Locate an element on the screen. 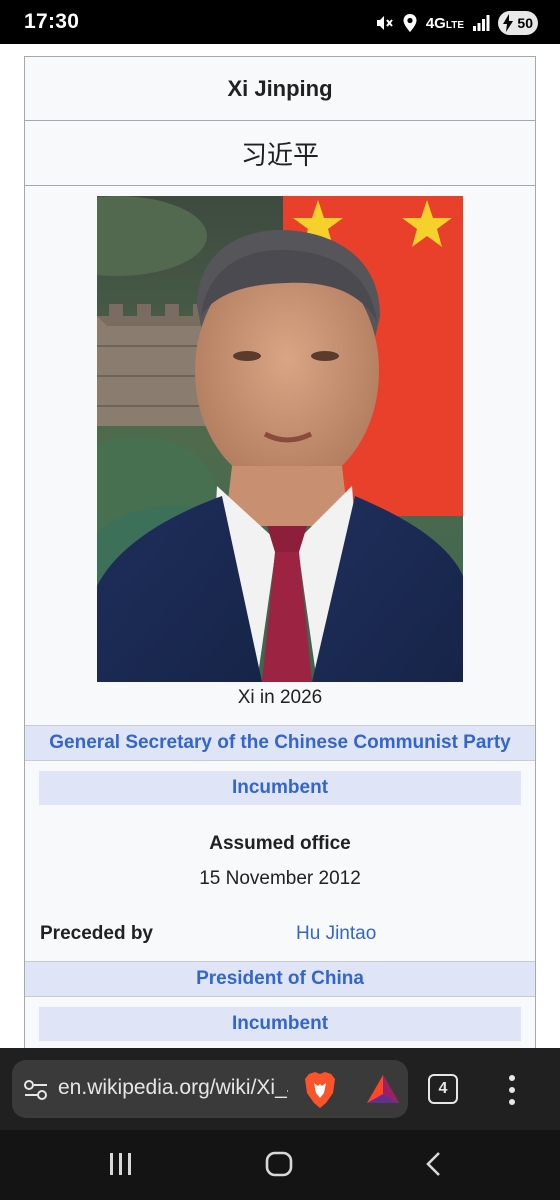 The width and height of the screenshot is (560, 1200). network-type: 4GLTE is located at coordinates (445, 23).